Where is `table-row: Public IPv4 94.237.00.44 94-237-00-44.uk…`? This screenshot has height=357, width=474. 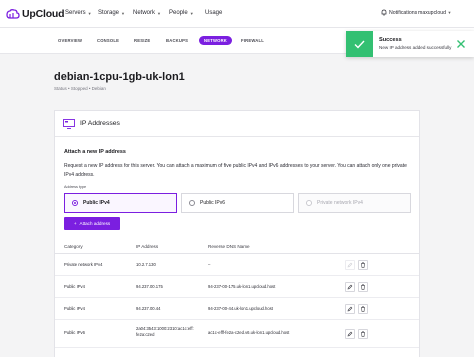 table-row: Public IPv4 94.237.00.44 94-237-00-44.uk… is located at coordinates (237, 309).